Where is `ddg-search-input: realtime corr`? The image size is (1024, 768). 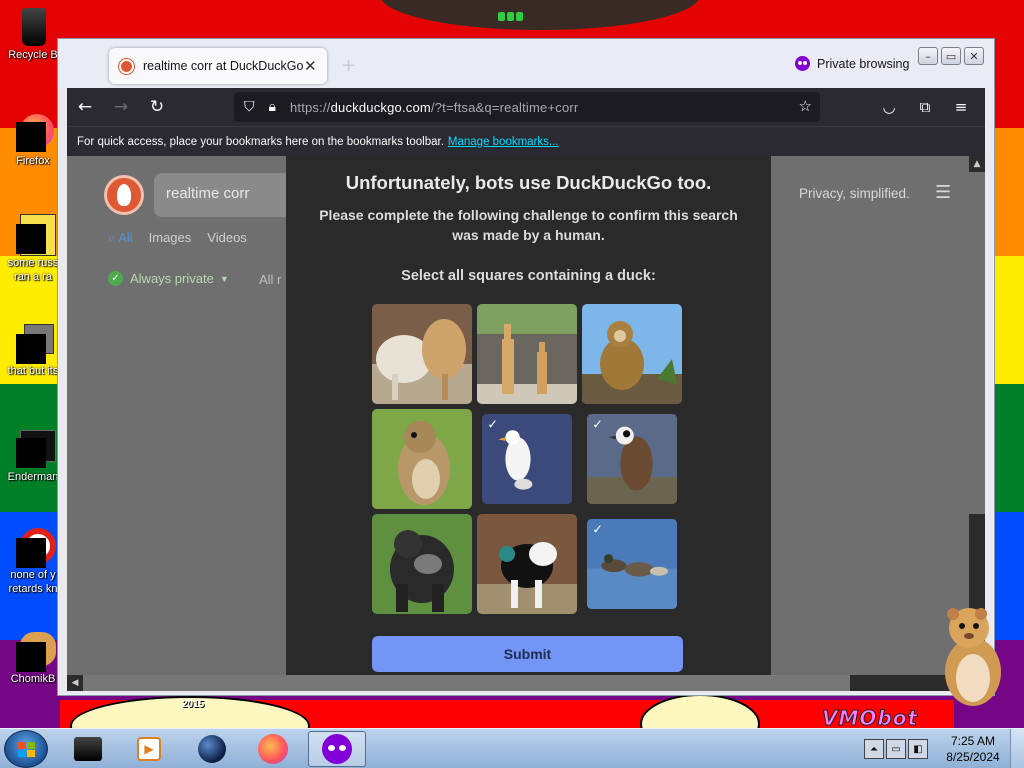 ddg-search-input: realtime corr is located at coordinates (229, 195).